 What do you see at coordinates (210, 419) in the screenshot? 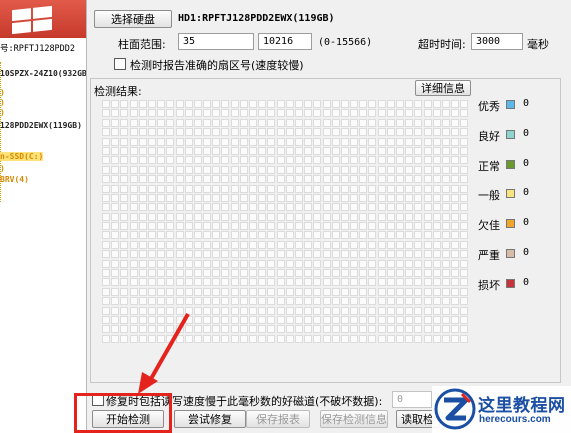
I see `try-repair-button: 尝试修复` at bounding box center [210, 419].